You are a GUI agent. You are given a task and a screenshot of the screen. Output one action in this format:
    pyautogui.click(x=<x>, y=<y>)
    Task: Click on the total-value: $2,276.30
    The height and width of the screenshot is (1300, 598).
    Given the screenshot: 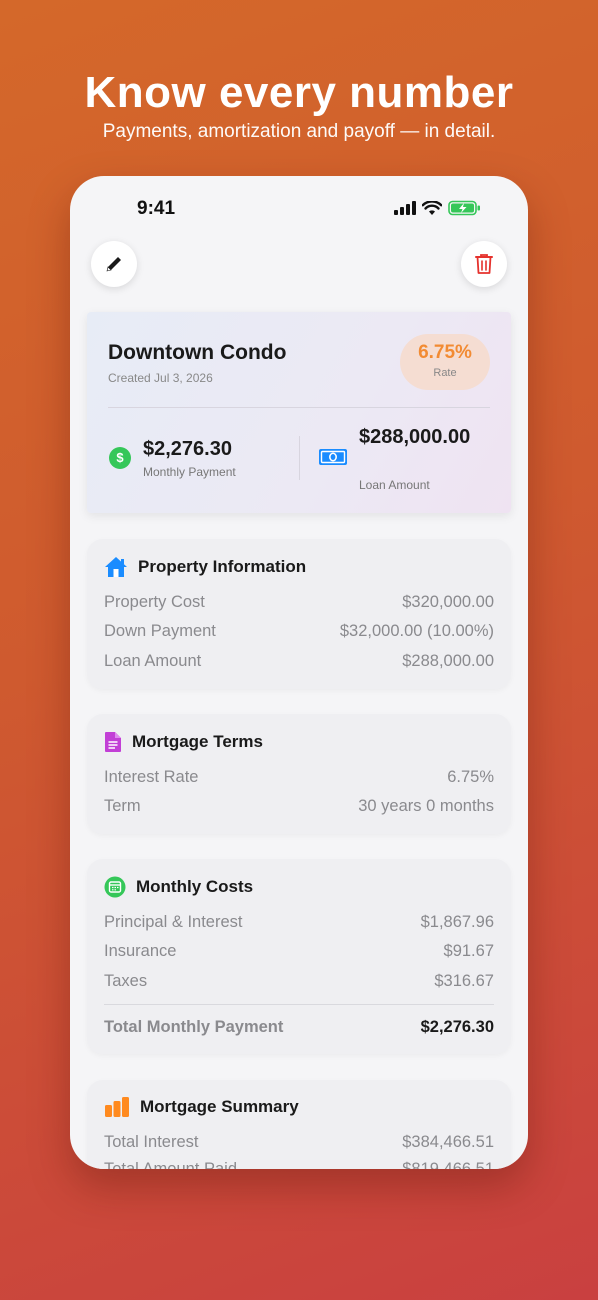 What is the action you would take?
    pyautogui.click(x=457, y=1027)
    